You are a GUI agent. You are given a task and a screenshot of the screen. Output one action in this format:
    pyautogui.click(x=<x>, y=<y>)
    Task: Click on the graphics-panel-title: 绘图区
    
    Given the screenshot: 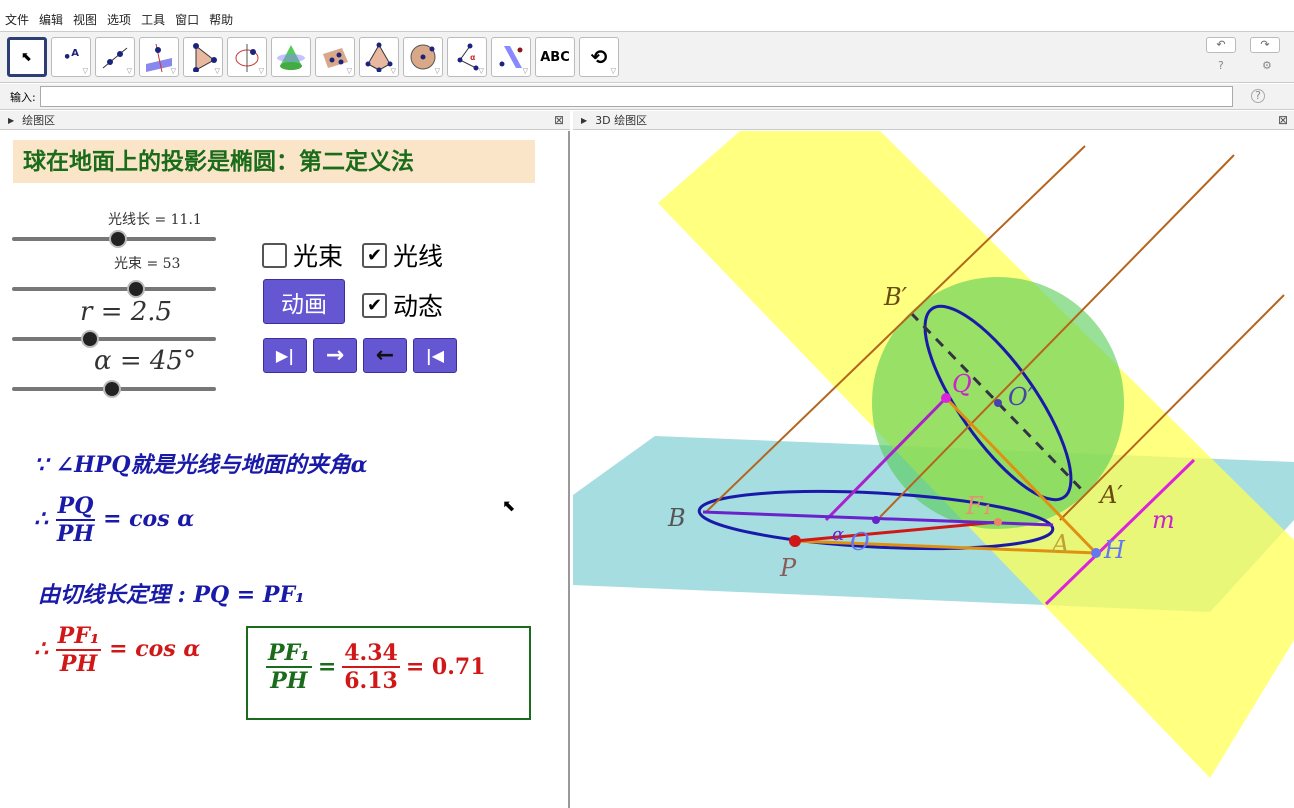 What is the action you would take?
    pyautogui.click(x=39, y=120)
    